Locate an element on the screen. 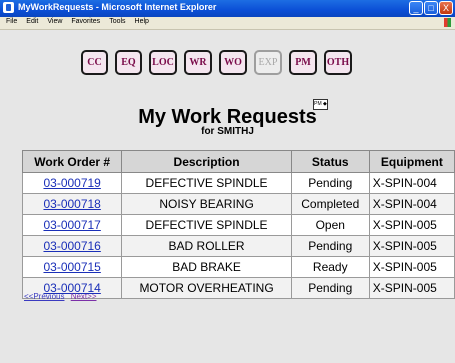 The image size is (455, 363). nav-cc-button: CC is located at coordinates (94, 62).